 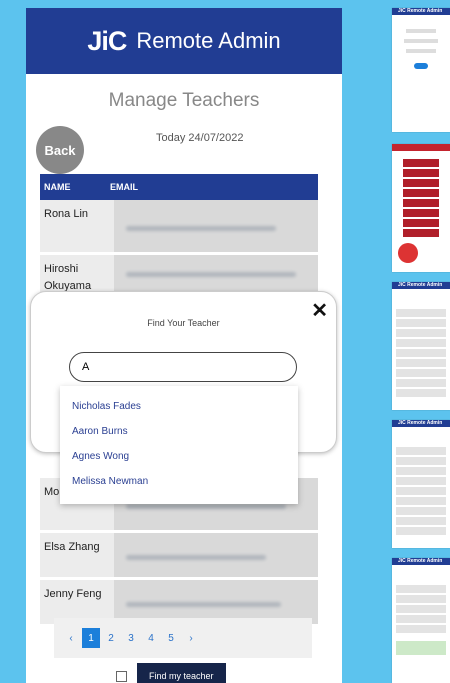 What do you see at coordinates (77, 226) in the screenshot?
I see `teacher-name: Rona Lin` at bounding box center [77, 226].